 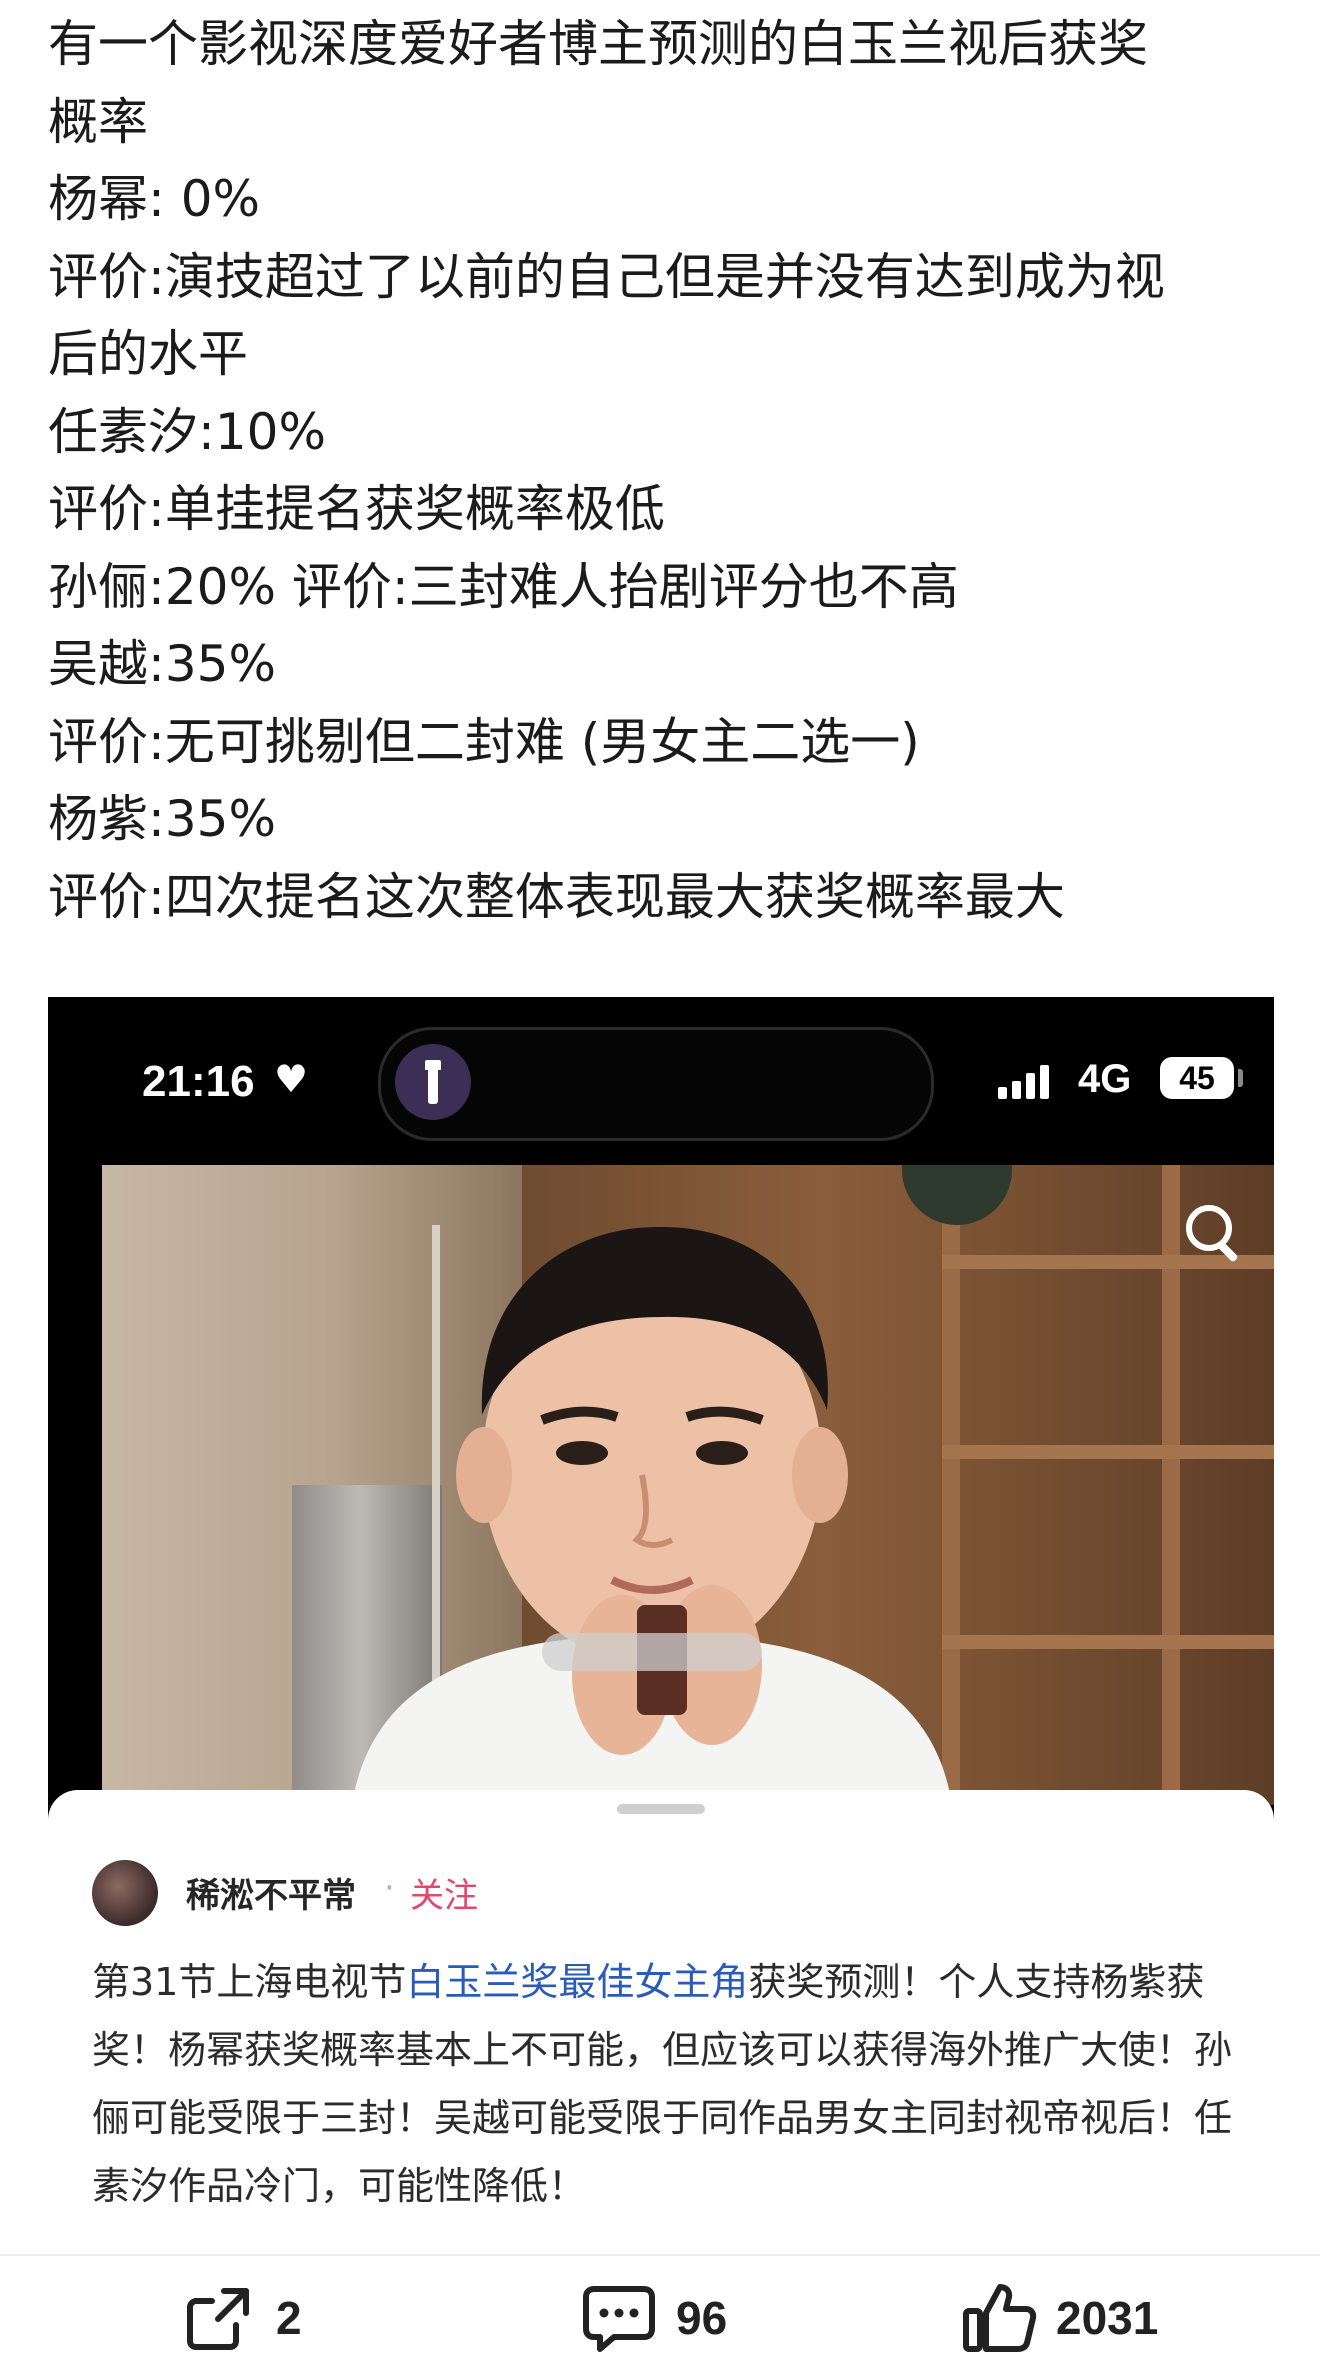 I want to click on action-bar: 2 96 2031, so click(x=660, y=2311).